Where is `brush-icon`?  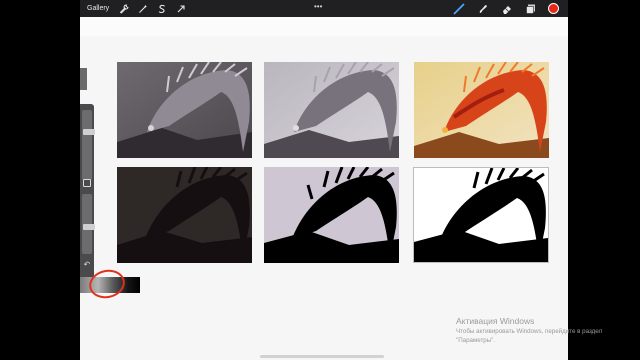 brush-icon is located at coordinates (458, 8).